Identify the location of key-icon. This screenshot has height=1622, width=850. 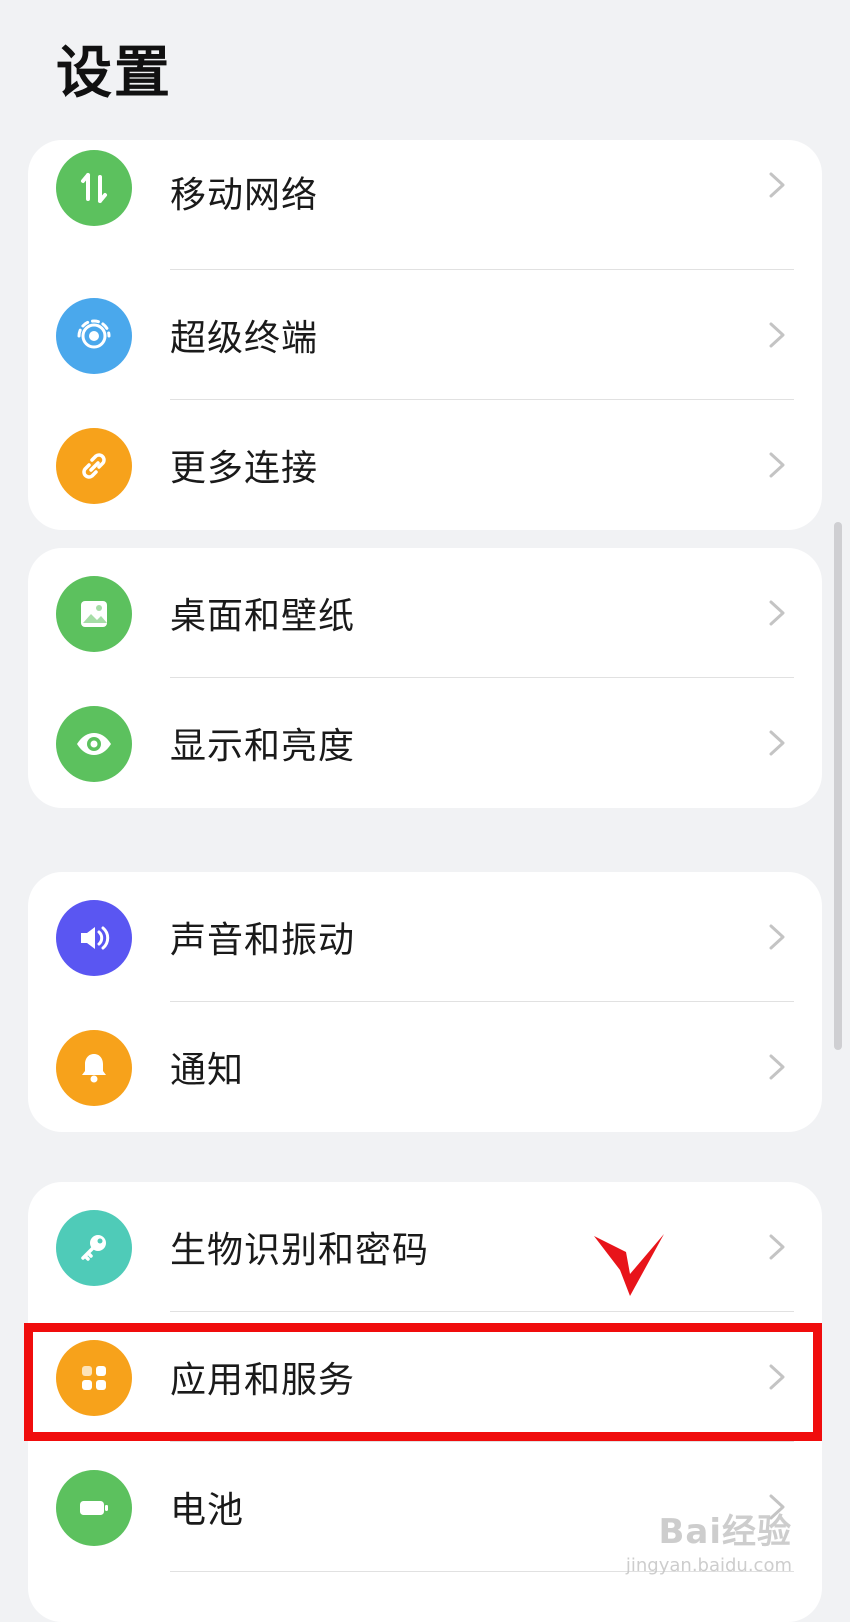
(94, 1248).